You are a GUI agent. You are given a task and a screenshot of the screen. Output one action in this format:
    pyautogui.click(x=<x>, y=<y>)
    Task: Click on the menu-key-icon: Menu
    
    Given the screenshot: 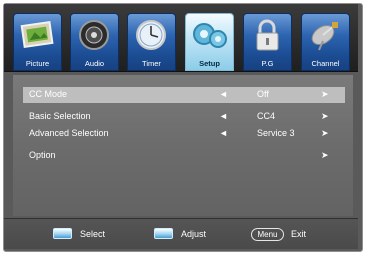 What is the action you would take?
    pyautogui.click(x=267, y=234)
    